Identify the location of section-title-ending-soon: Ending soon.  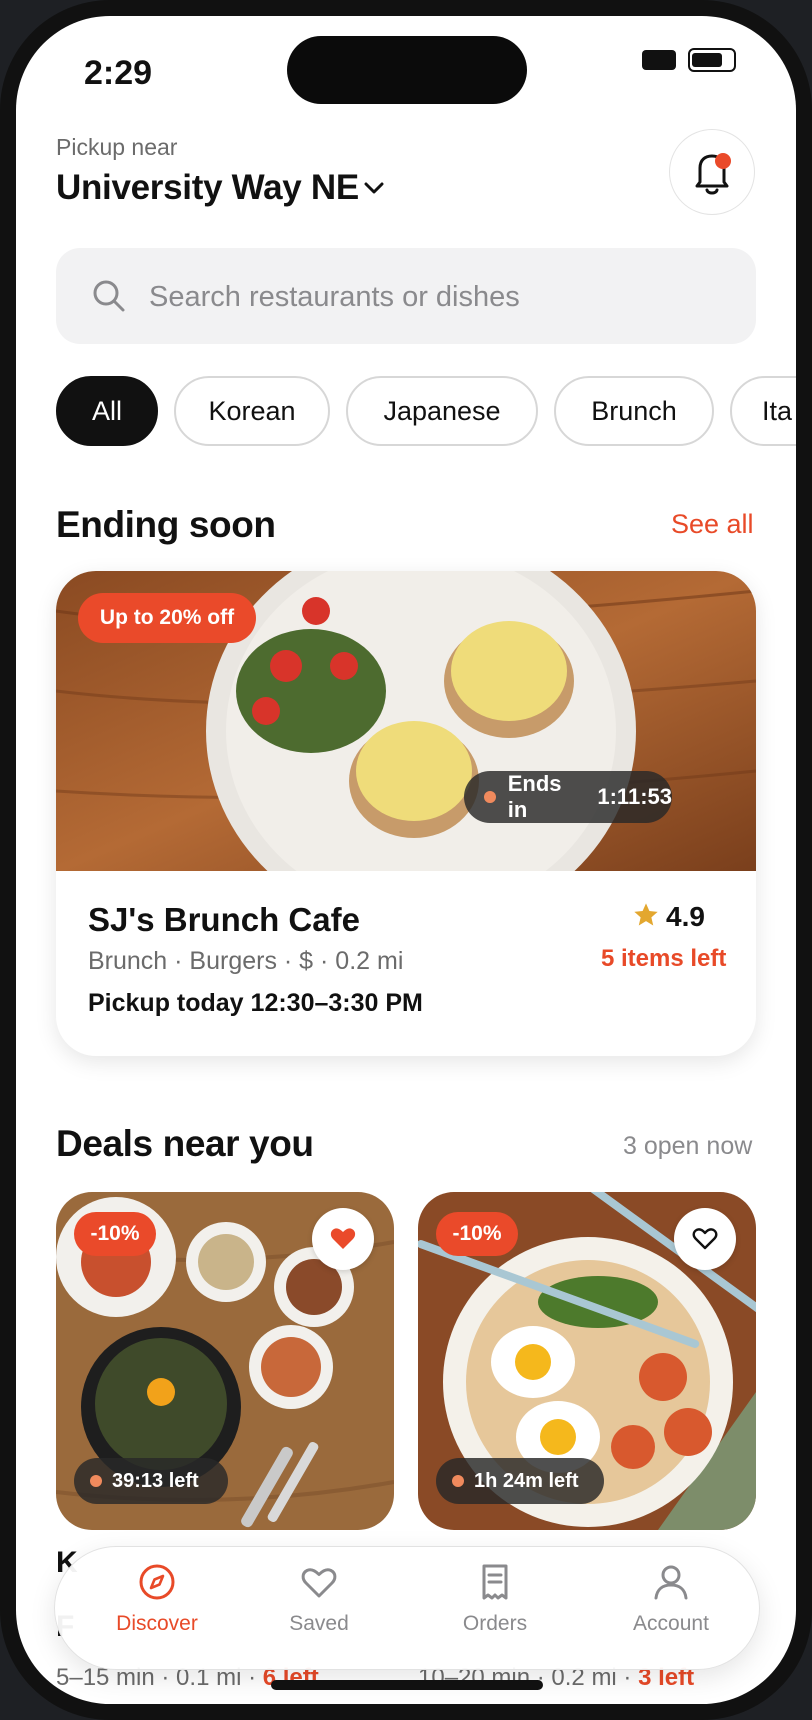
(166, 524).